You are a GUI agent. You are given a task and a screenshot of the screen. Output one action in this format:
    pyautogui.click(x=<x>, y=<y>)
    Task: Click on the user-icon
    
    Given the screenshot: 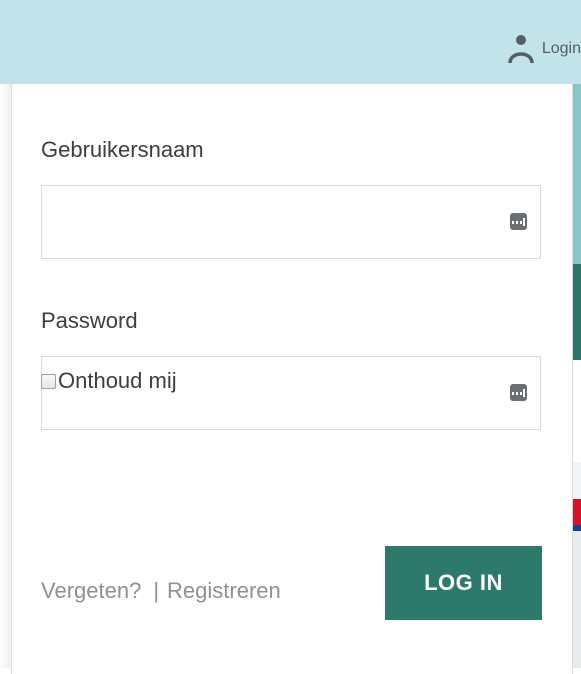 What is the action you would take?
    pyautogui.click(x=521, y=49)
    